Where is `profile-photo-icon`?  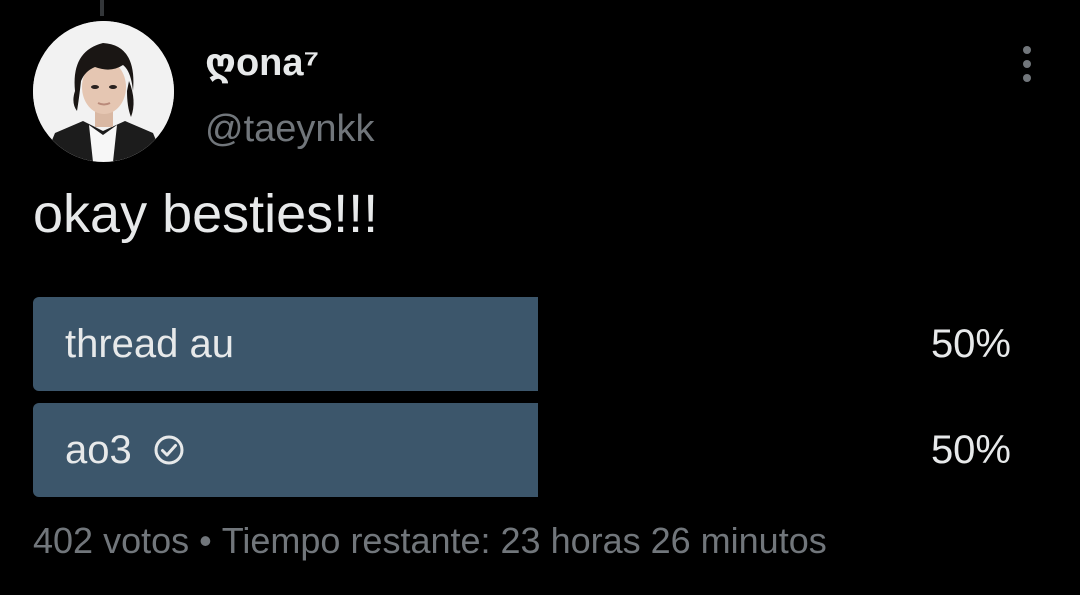 profile-photo-icon is located at coordinates (103, 91).